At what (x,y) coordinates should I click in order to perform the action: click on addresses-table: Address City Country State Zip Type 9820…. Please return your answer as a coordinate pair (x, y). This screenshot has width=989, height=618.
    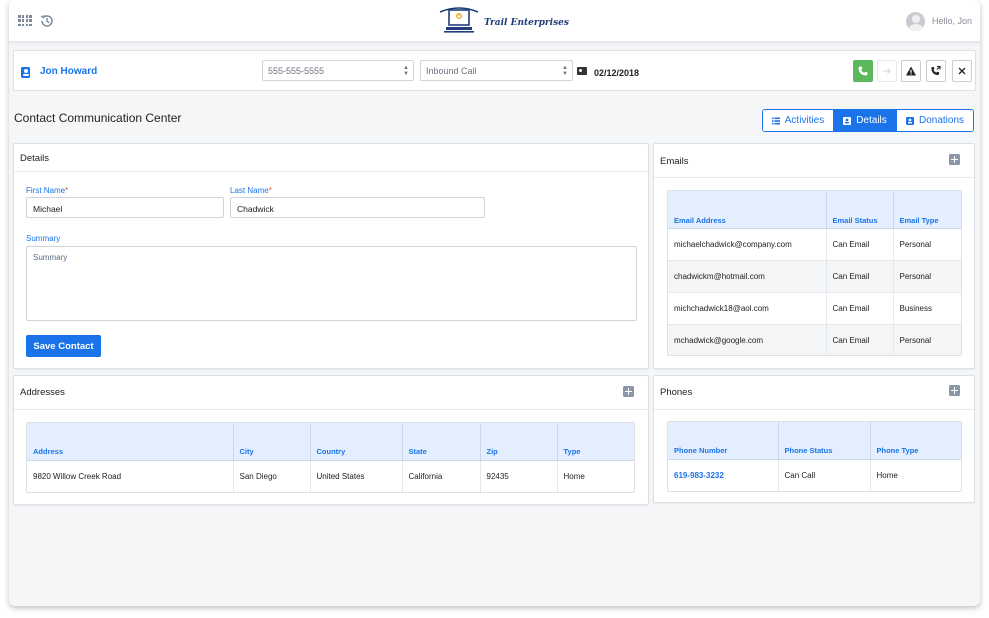
    Looking at the image, I should click on (330, 457).